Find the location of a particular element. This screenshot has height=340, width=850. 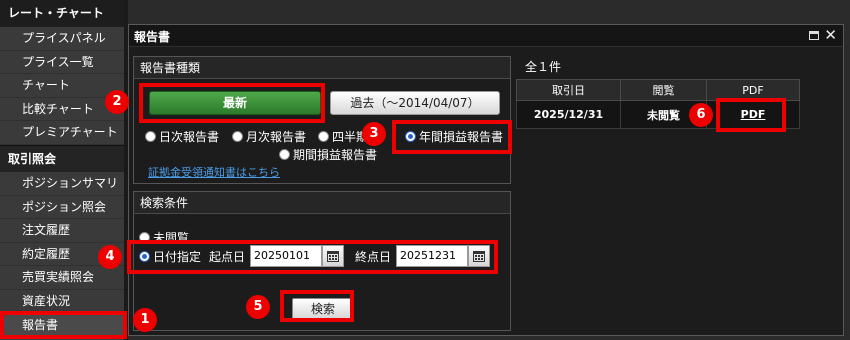

results-header-row: 取引日 閲覧 PDF is located at coordinates (658, 90).